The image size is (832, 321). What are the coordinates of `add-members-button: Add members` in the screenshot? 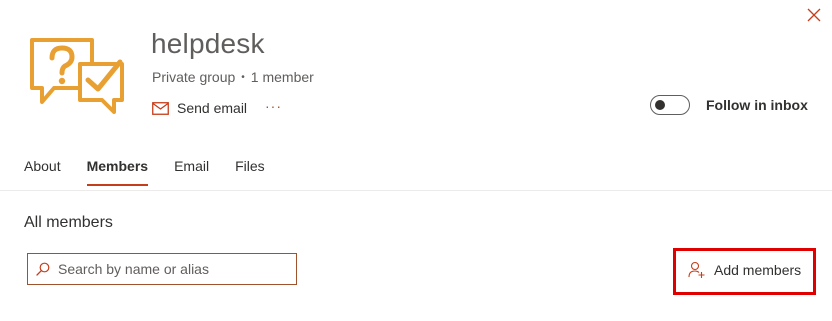 It's located at (744, 270).